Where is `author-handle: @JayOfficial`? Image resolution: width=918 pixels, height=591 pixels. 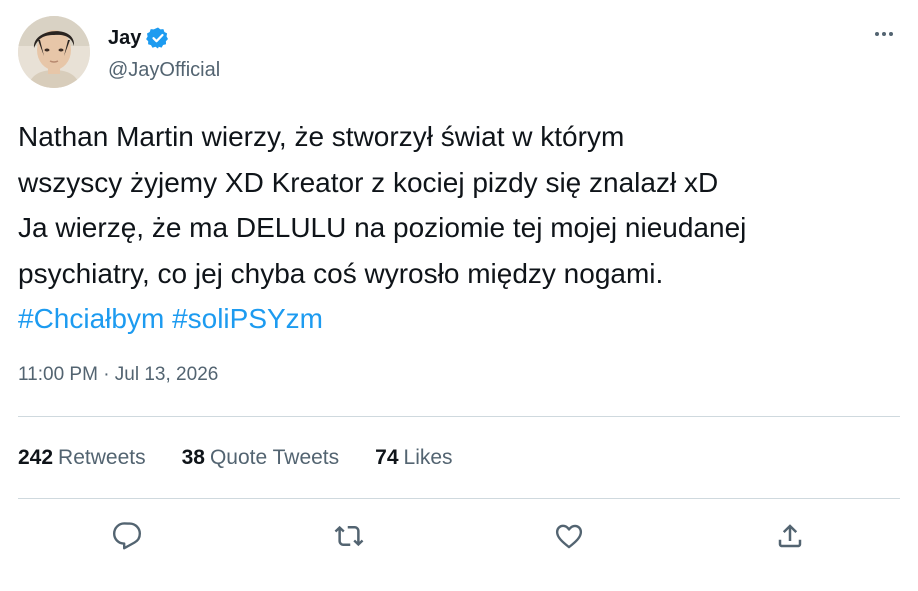 author-handle: @JayOfficial is located at coordinates (164, 70).